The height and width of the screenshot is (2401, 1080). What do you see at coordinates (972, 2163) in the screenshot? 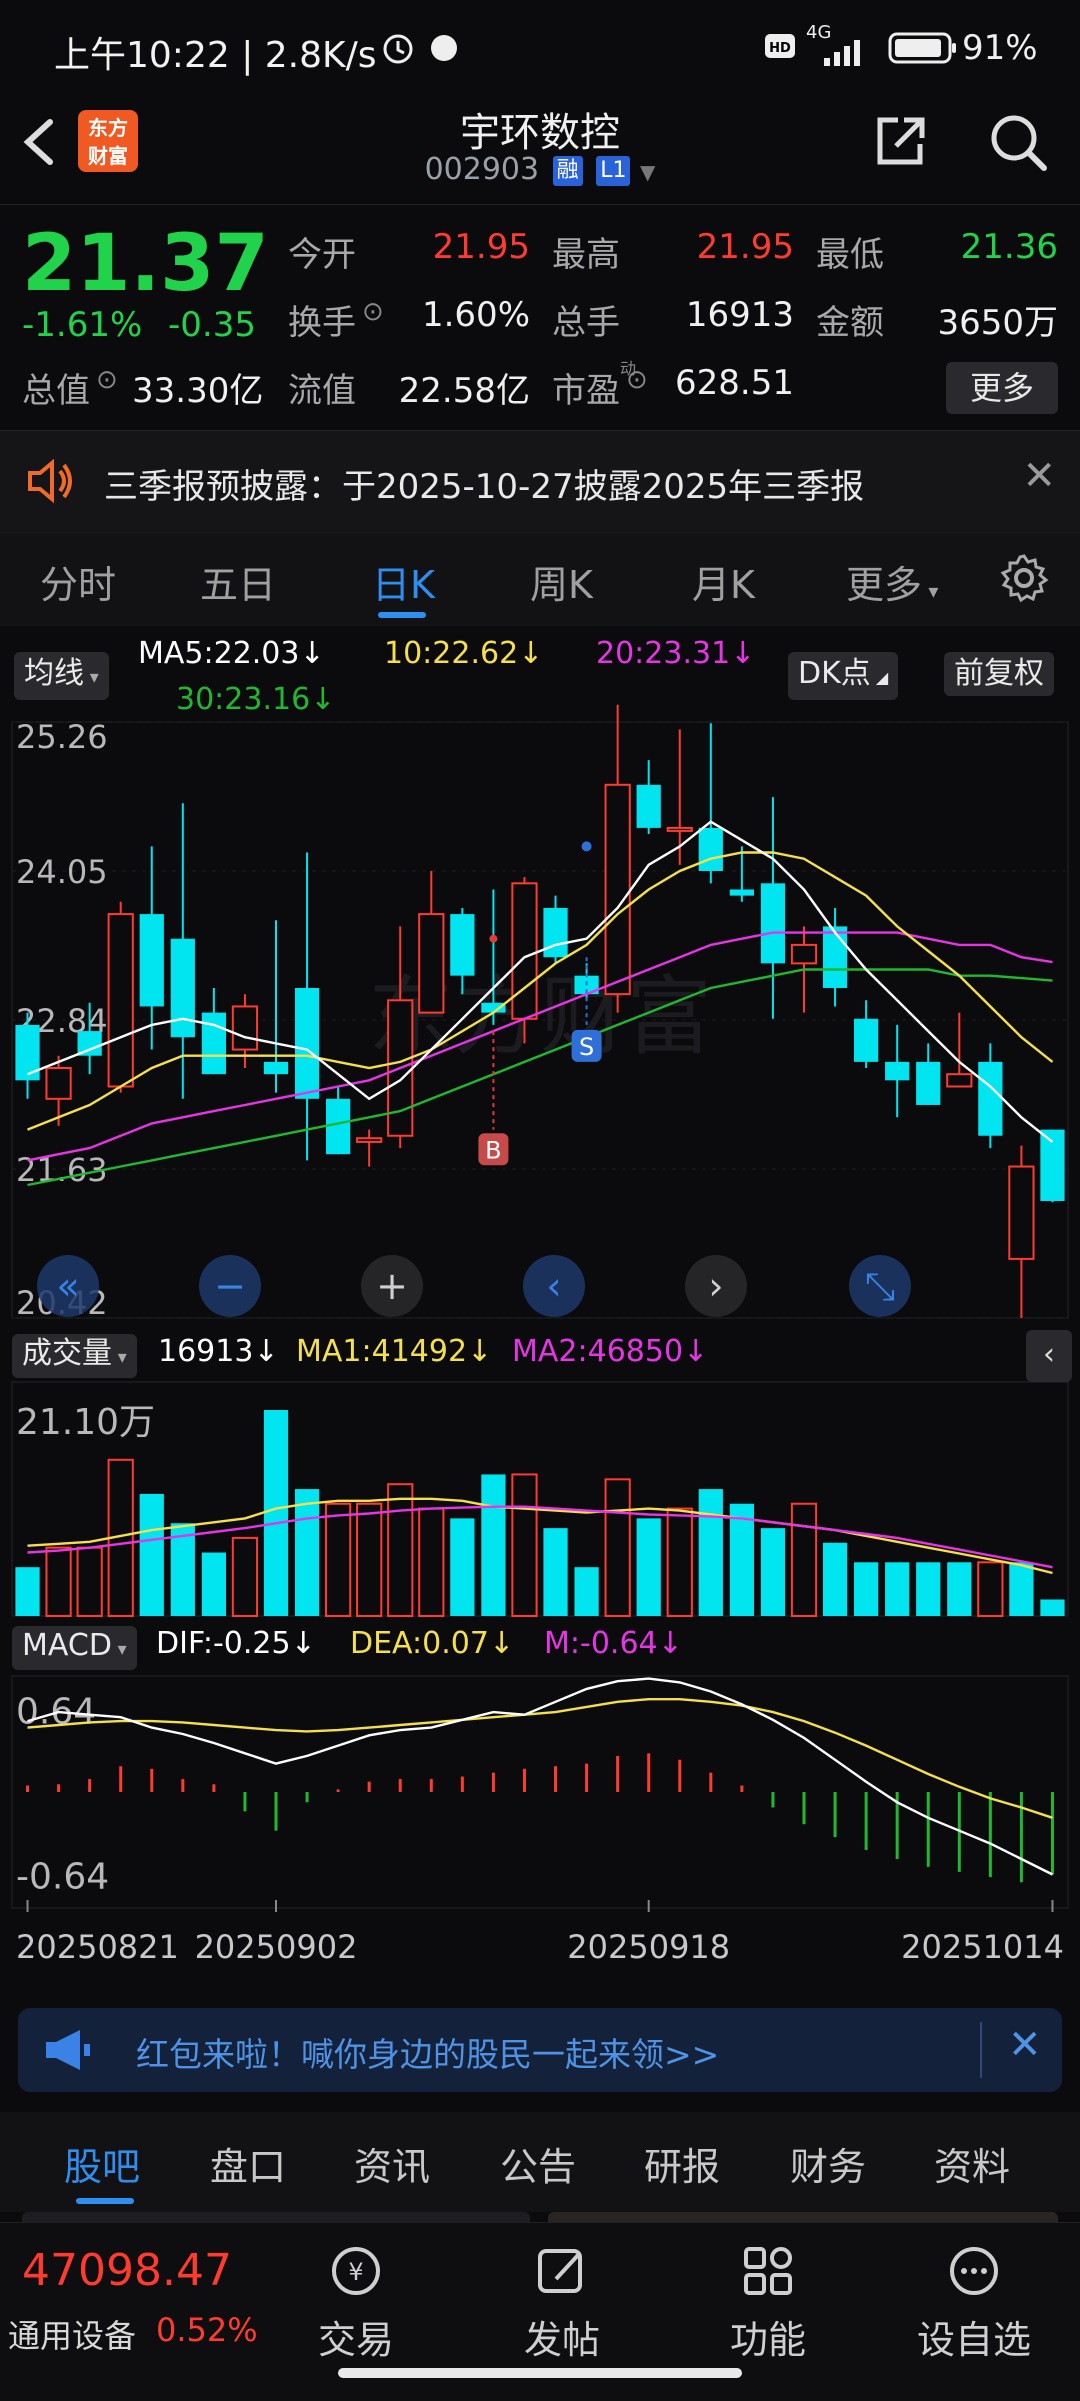
I see `tab-profile: 资料` at bounding box center [972, 2163].